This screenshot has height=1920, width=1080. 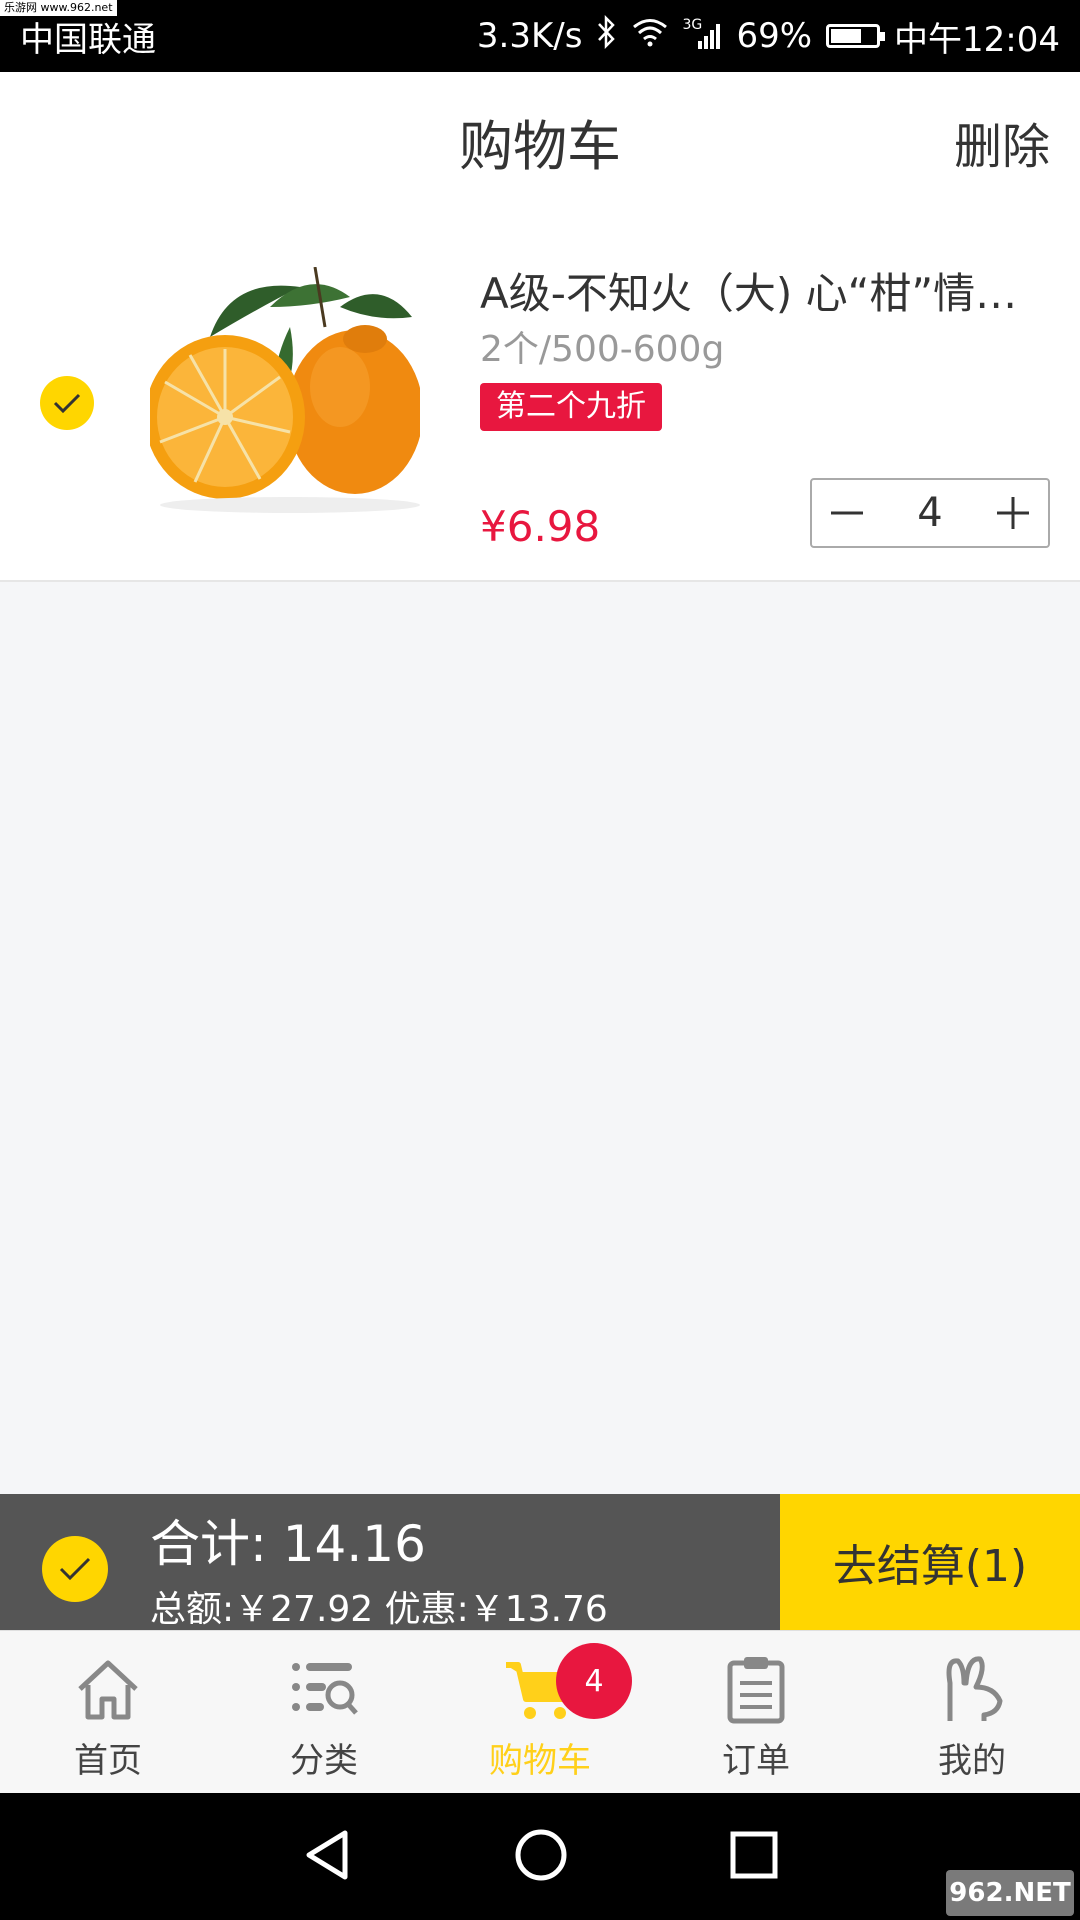 I want to click on system-nav-bar: 962.NET, so click(x=540, y=1856).